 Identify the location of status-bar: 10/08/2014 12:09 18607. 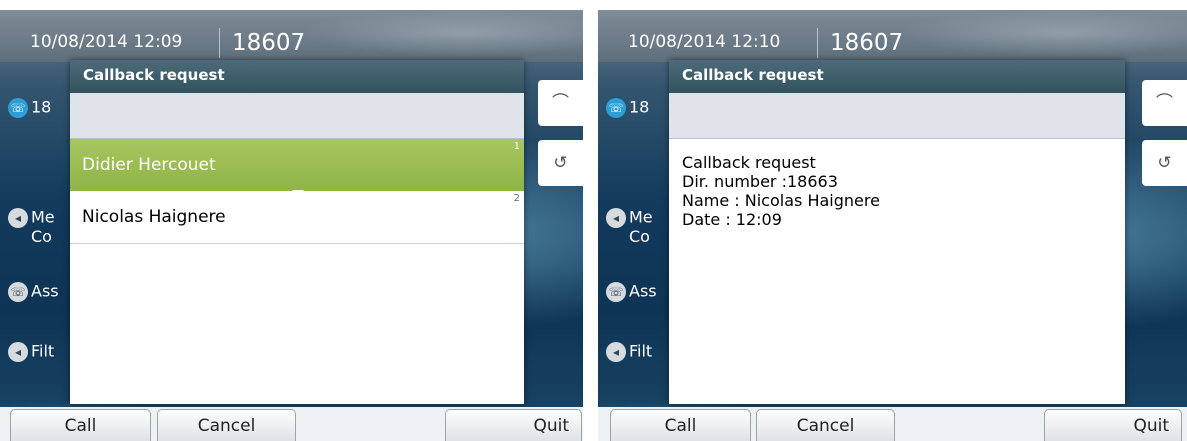
(291, 36).